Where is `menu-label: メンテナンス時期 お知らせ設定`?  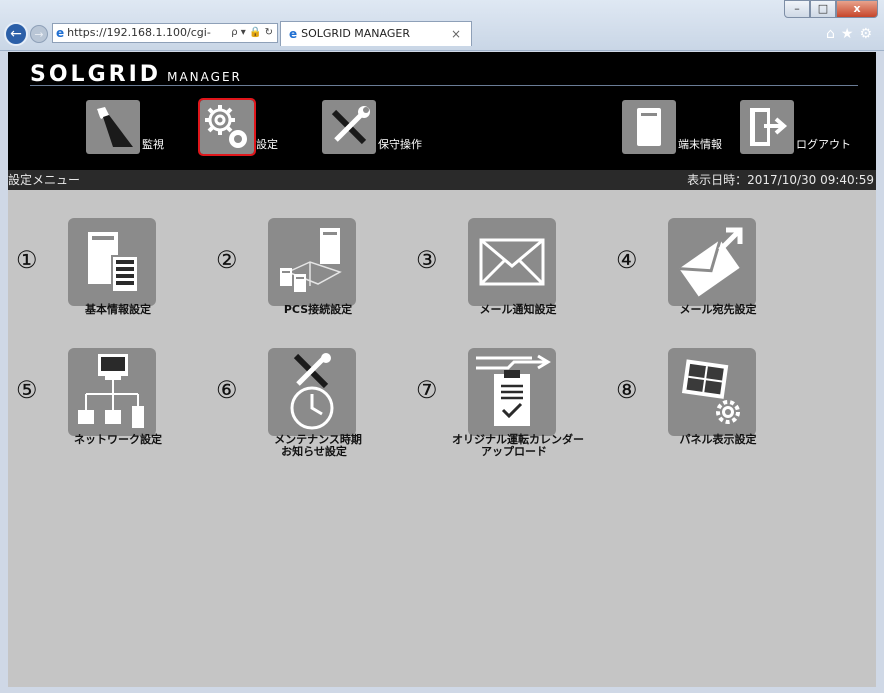 menu-label: メンテナンス時期 お知らせ設定 is located at coordinates (314, 446).